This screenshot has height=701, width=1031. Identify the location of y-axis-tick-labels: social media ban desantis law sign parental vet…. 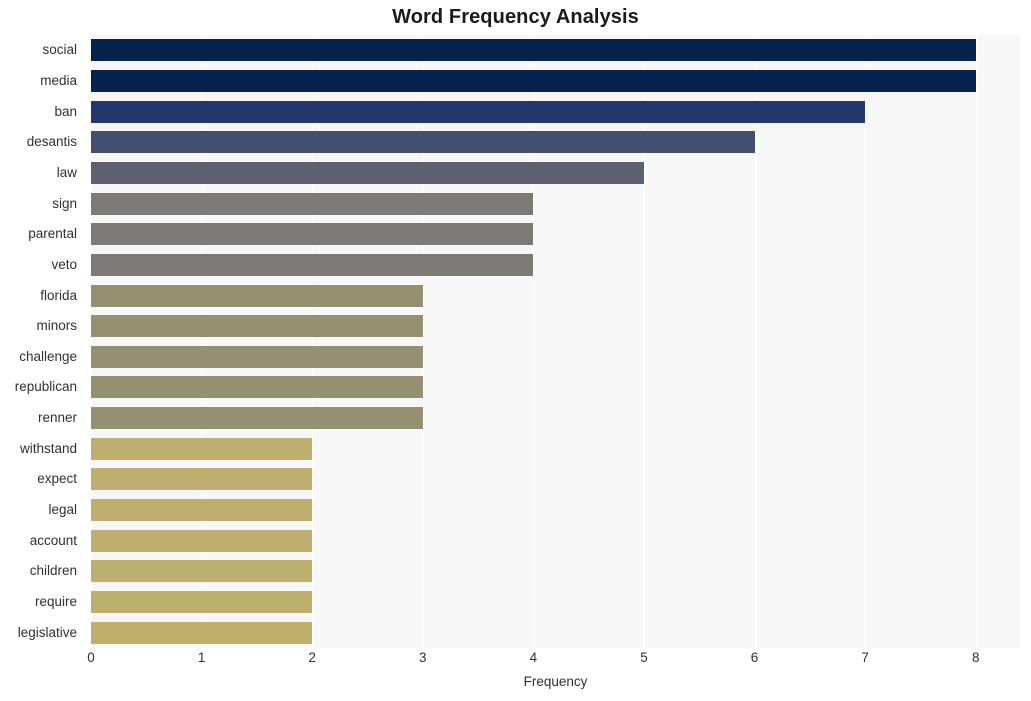
(42, 341).